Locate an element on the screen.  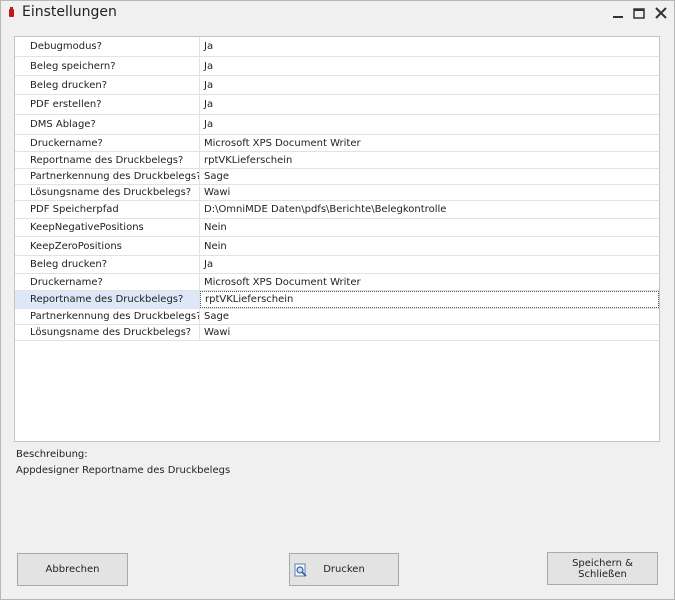
property-row: DMS Ablage? Ja is located at coordinates (337, 125).